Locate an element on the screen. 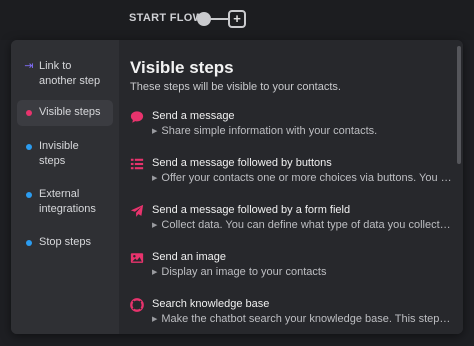  sidebar-item-stop-steps: Stop steps is located at coordinates (65, 243).